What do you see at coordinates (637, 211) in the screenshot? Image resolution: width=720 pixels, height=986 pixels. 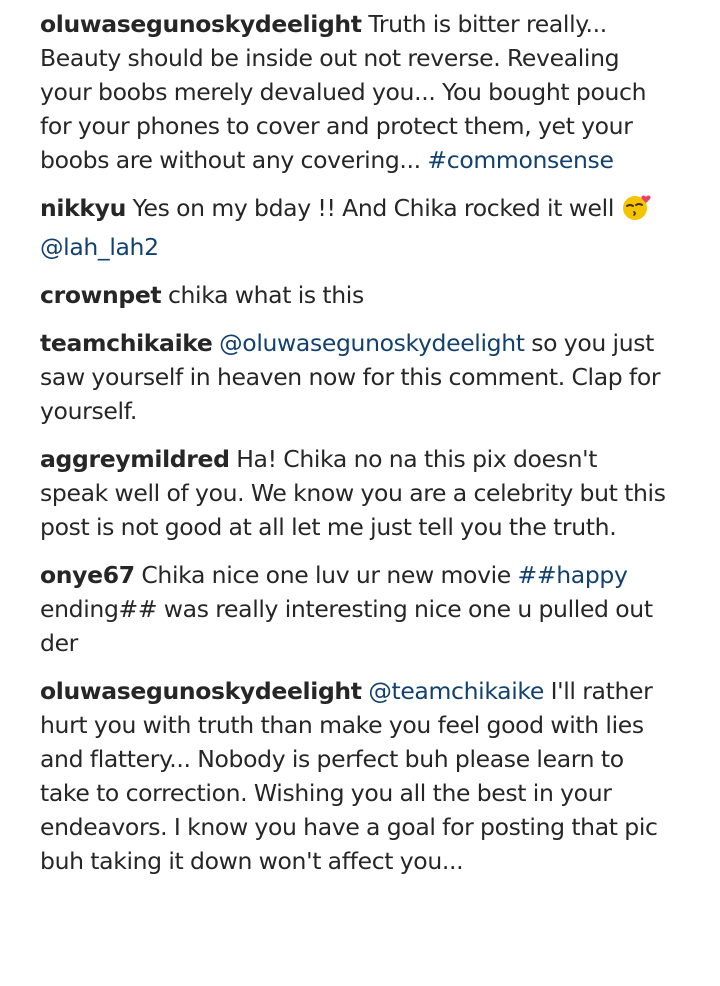 I see `kissing-face-emoji-icon` at bounding box center [637, 211].